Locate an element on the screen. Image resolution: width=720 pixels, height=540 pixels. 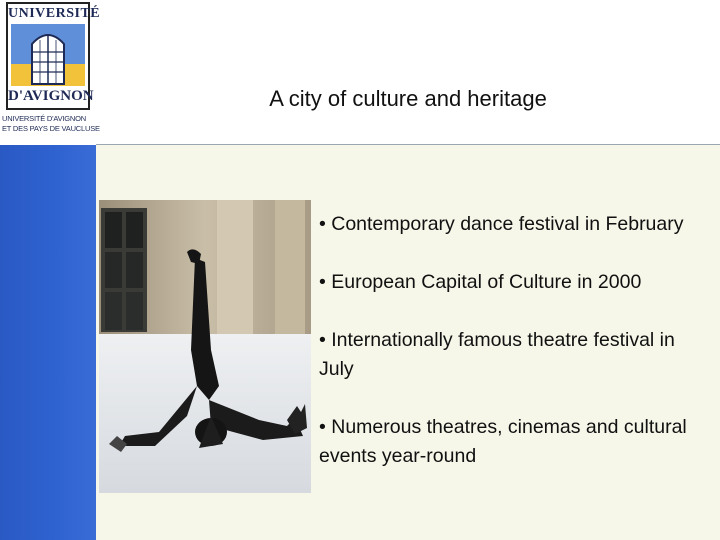
left-sidebar-band is located at coordinates (48, 342).